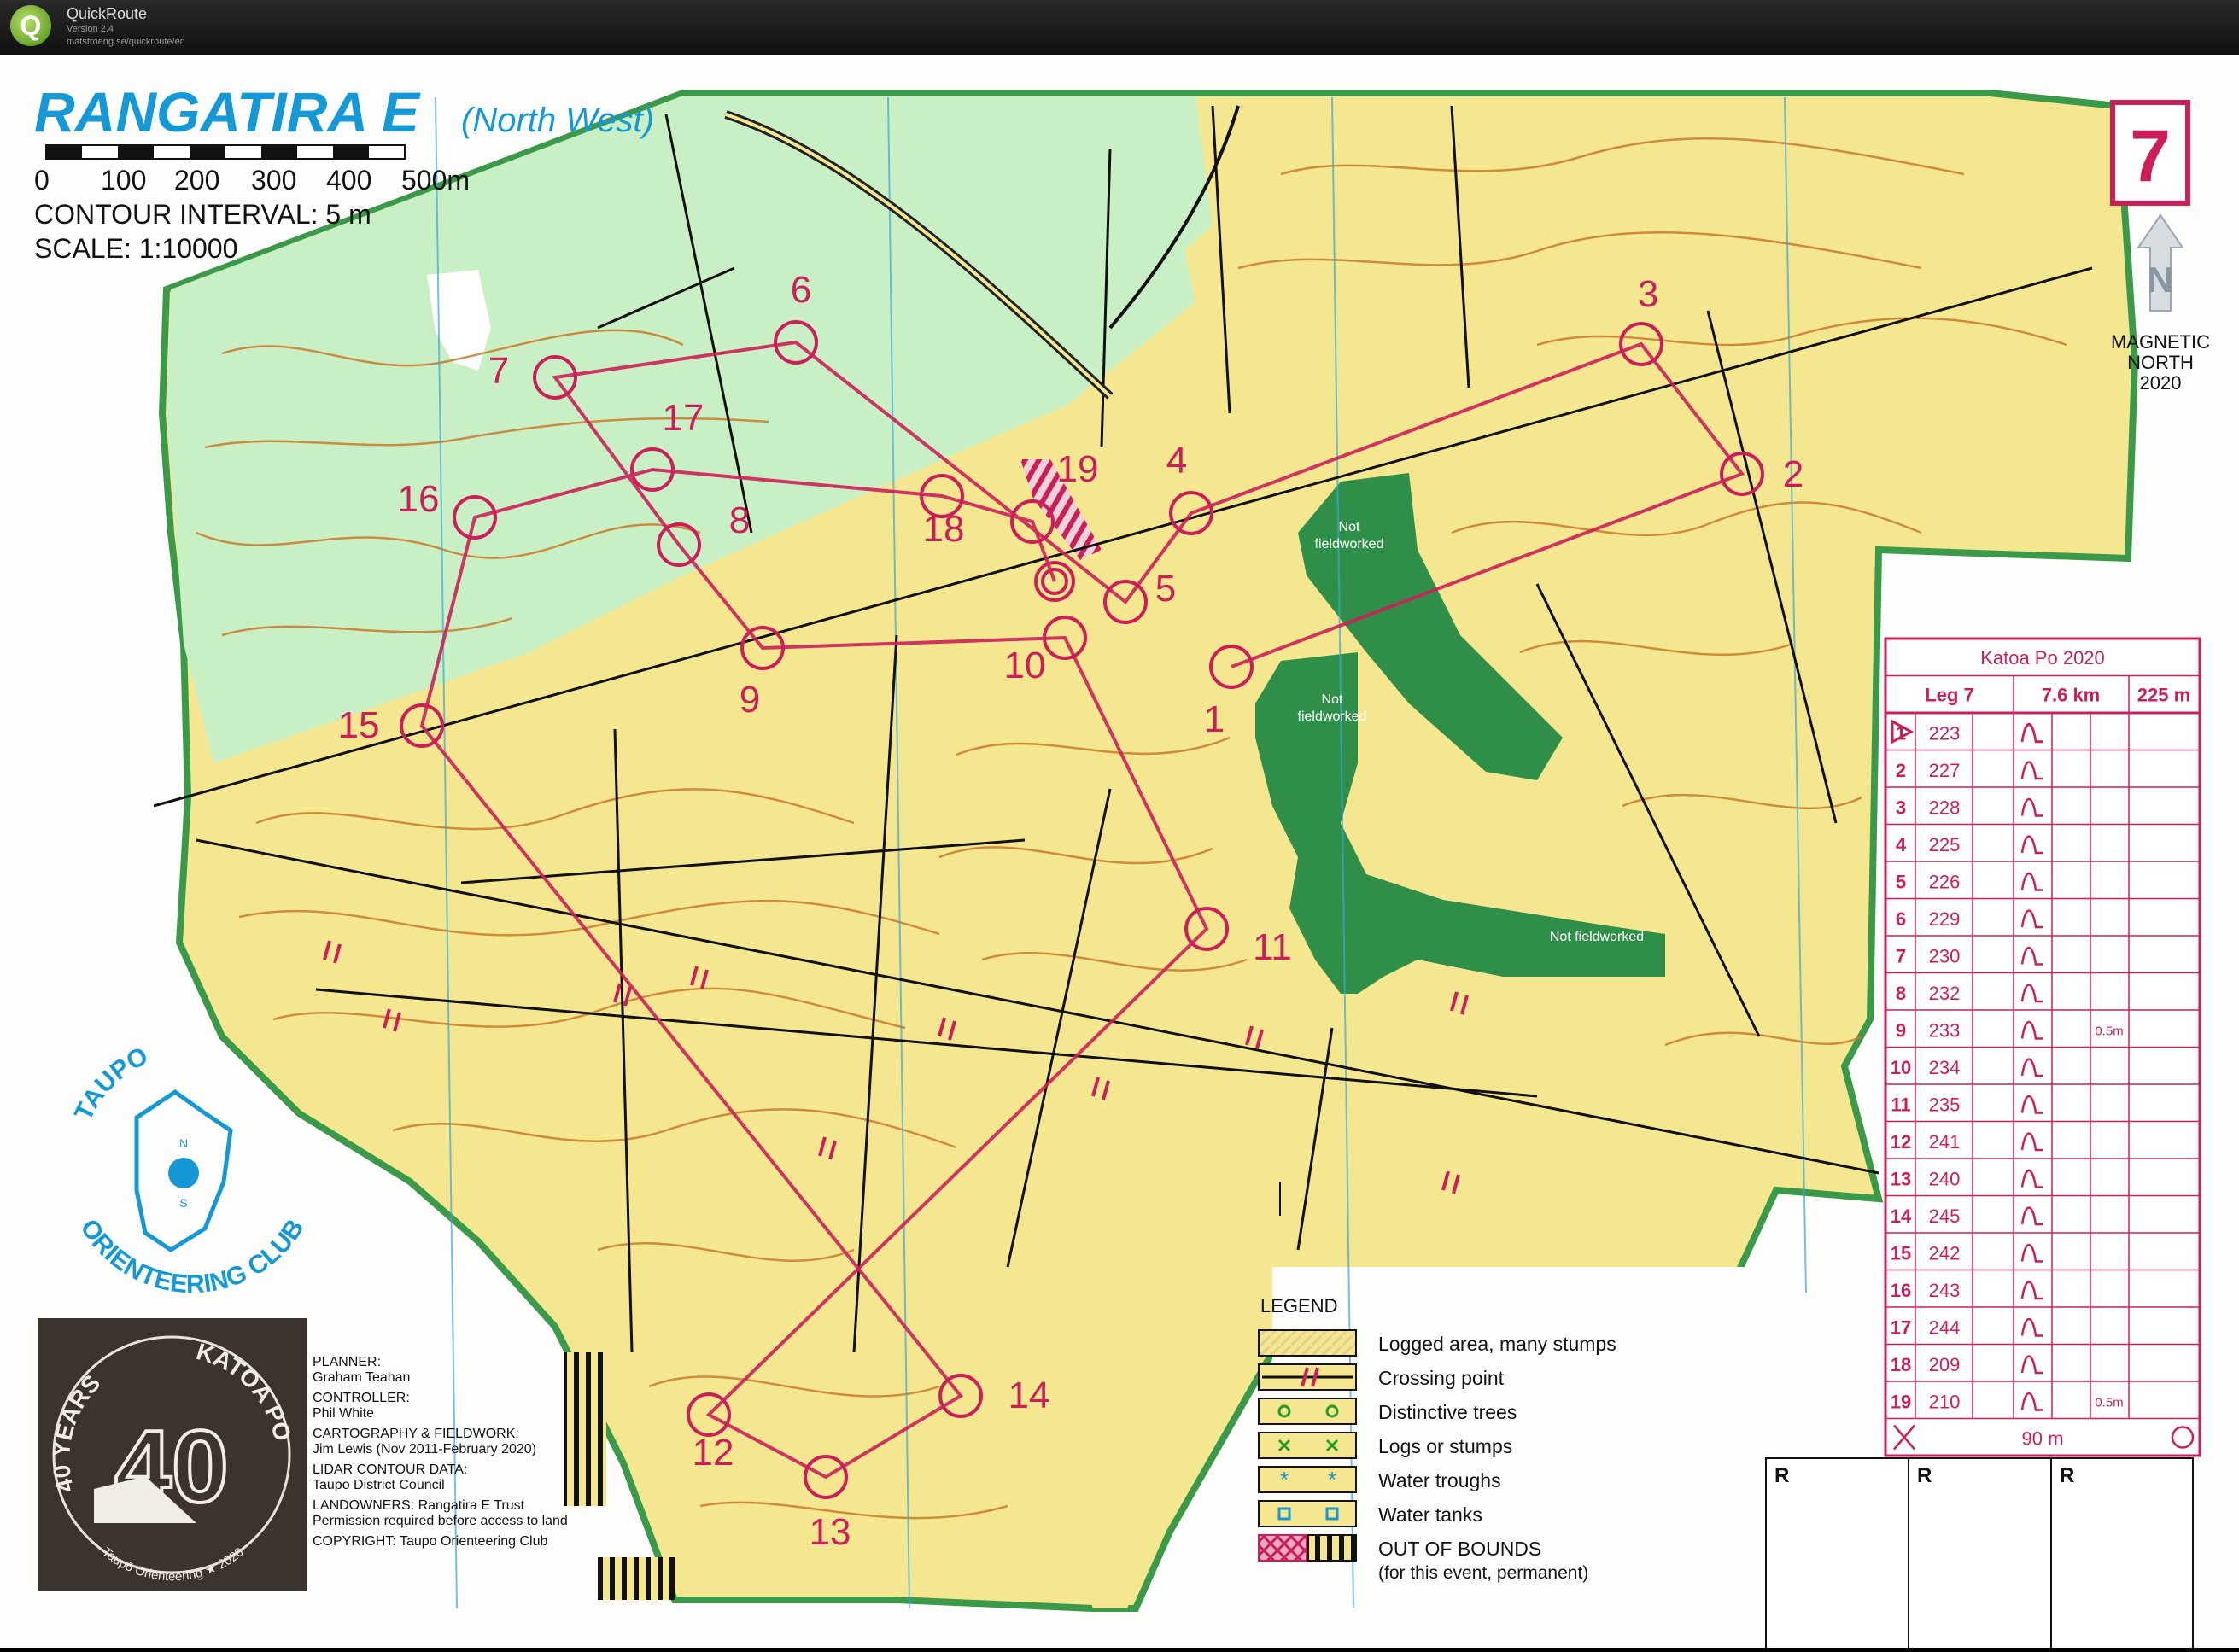 This screenshot has width=2239, height=1652. What do you see at coordinates (90, 29) in the screenshot?
I see `app-version: Version 2.4` at bounding box center [90, 29].